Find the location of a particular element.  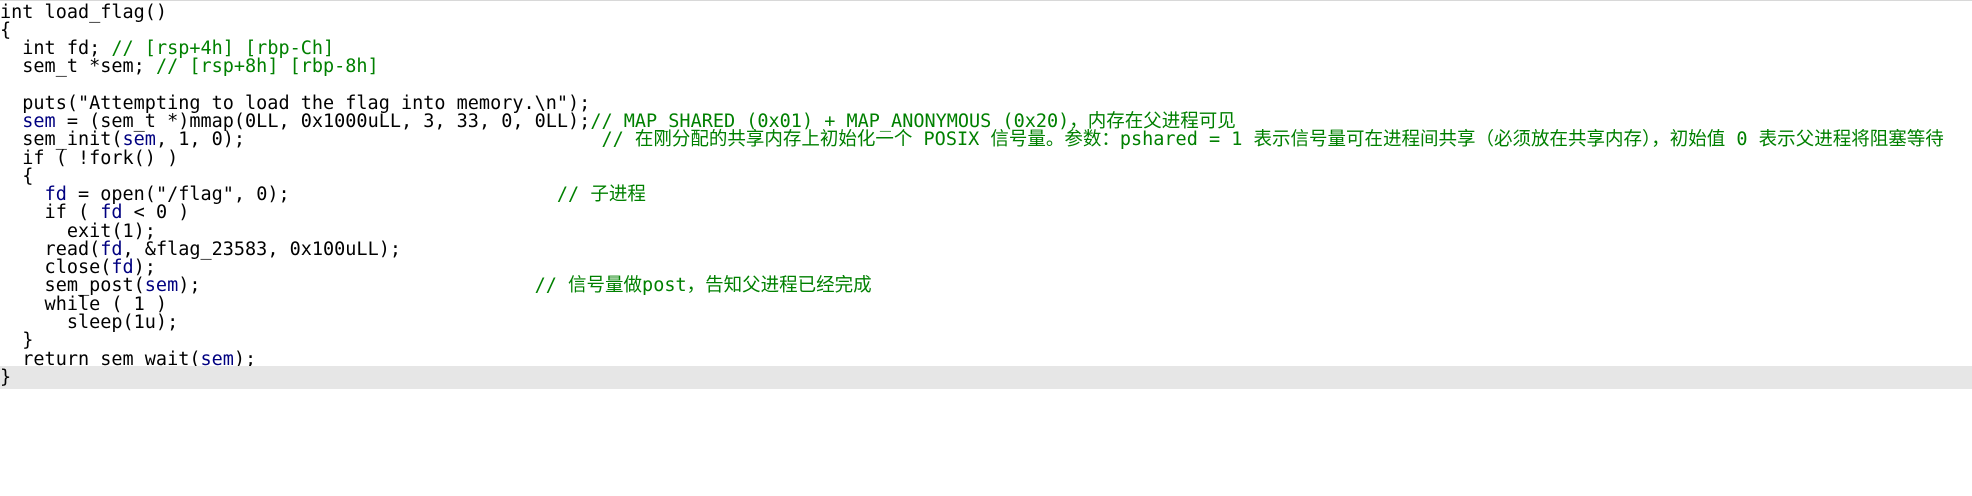

close-brace: } is located at coordinates (6, 377).